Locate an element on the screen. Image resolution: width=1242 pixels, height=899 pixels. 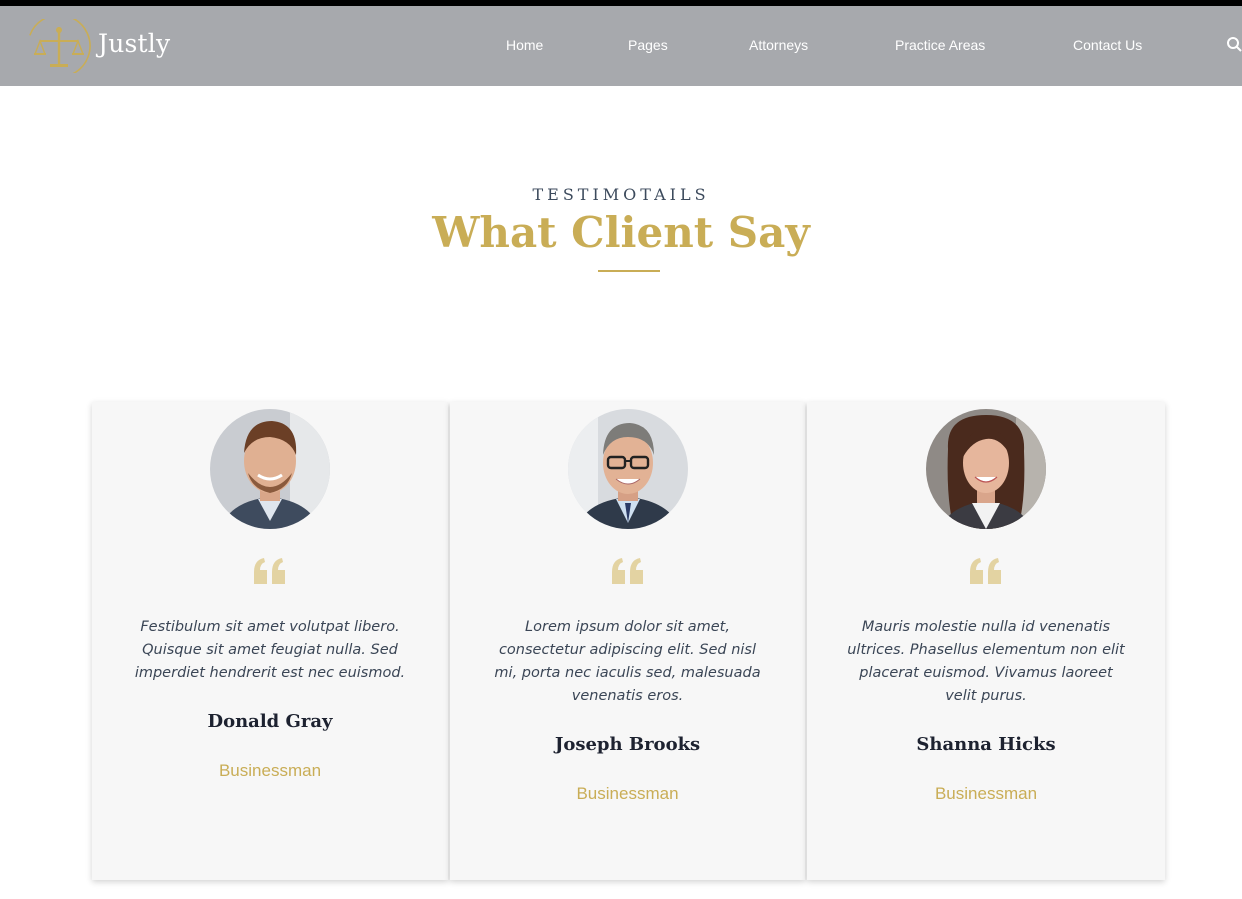
nav-attorneys-link: Attorneys is located at coordinates (778, 45).